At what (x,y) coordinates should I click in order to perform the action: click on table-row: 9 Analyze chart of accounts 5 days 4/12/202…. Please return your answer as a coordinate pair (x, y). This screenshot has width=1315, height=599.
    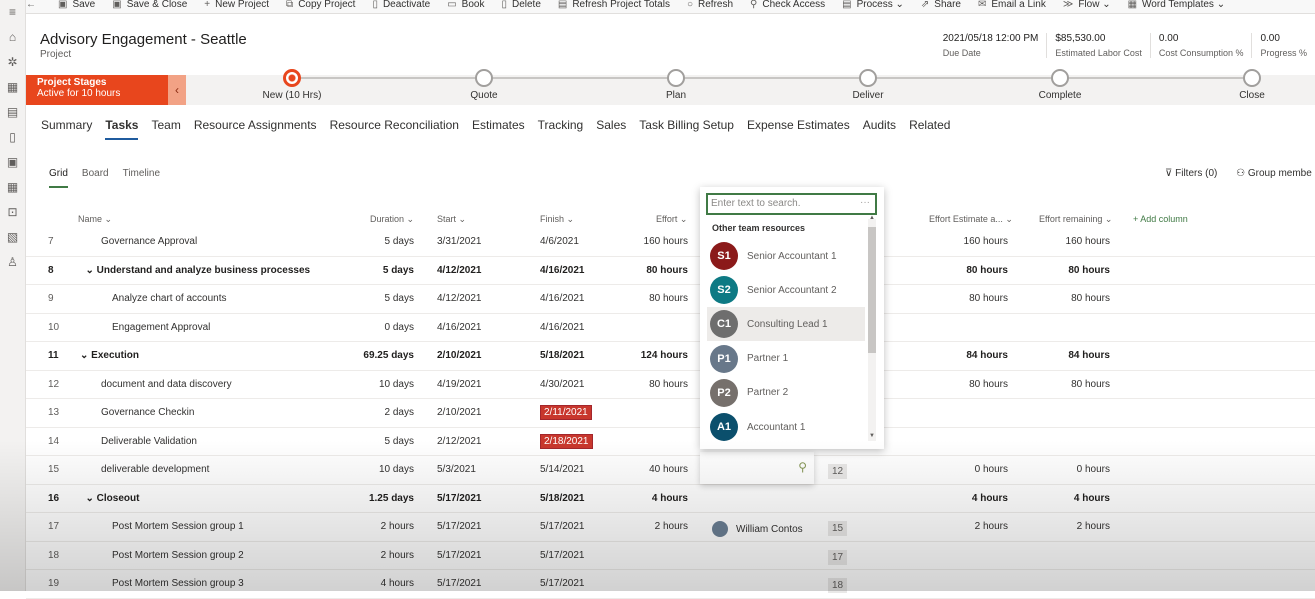
    Looking at the image, I should click on (670, 299).